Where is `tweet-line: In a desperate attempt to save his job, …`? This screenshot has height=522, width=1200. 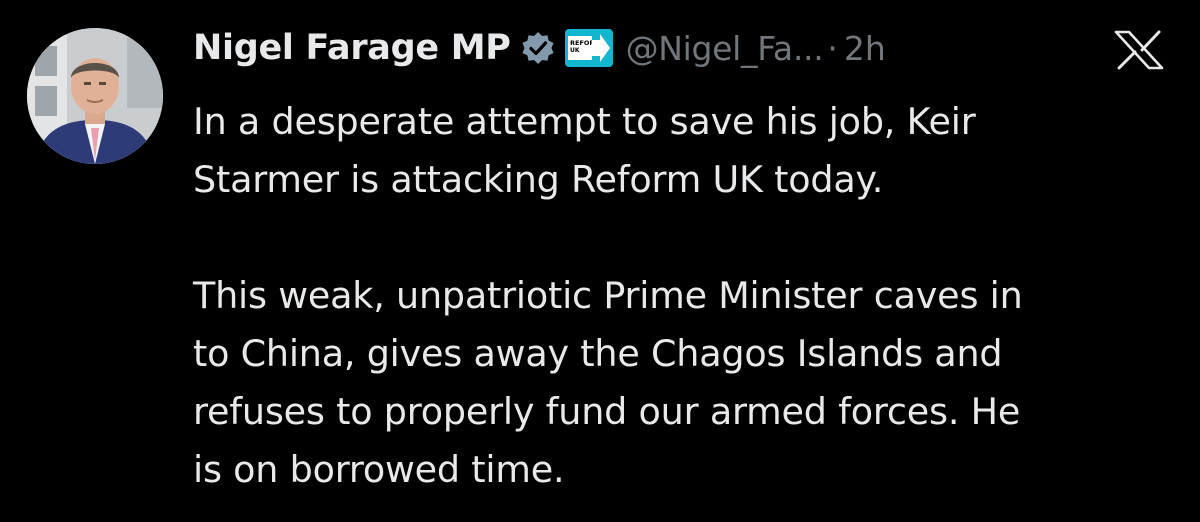
tweet-line: In a desperate attempt to save his job, … is located at coordinates (584, 121).